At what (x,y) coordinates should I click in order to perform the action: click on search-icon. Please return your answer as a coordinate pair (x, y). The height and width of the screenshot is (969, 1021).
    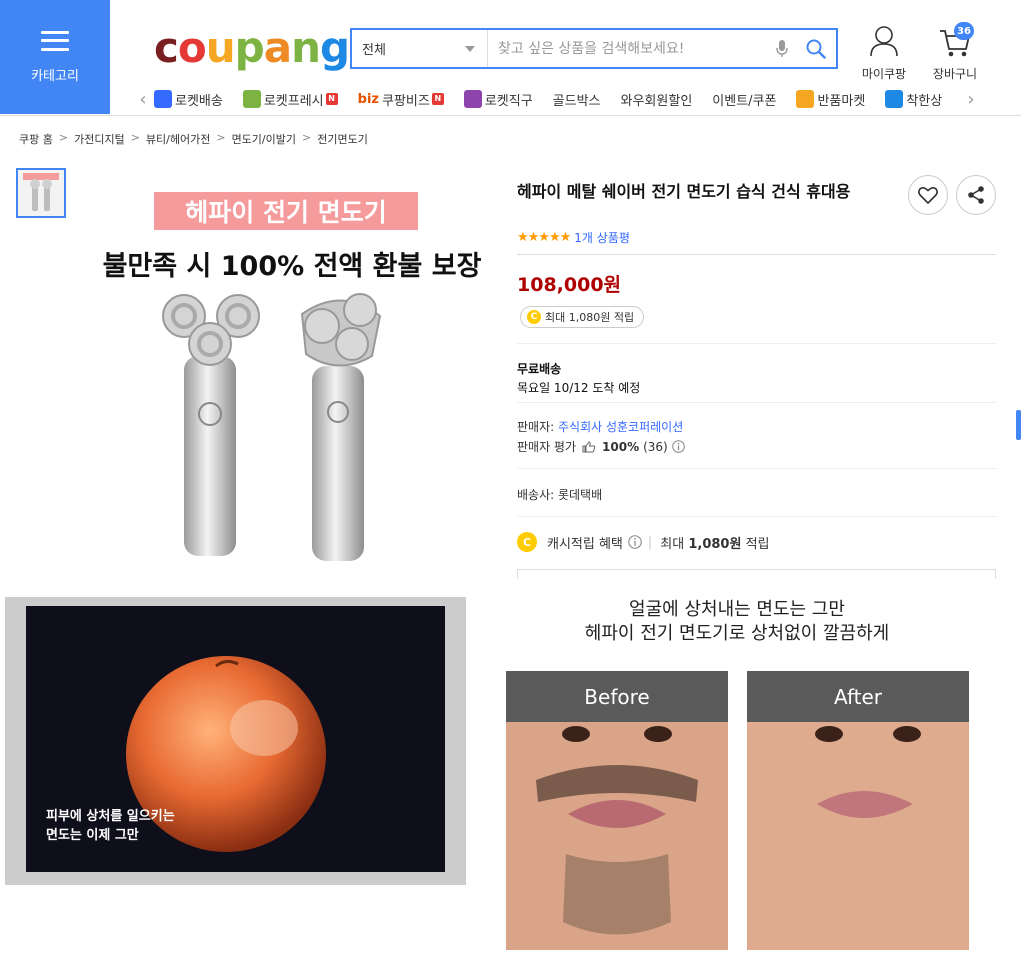
    Looking at the image, I should click on (816, 49).